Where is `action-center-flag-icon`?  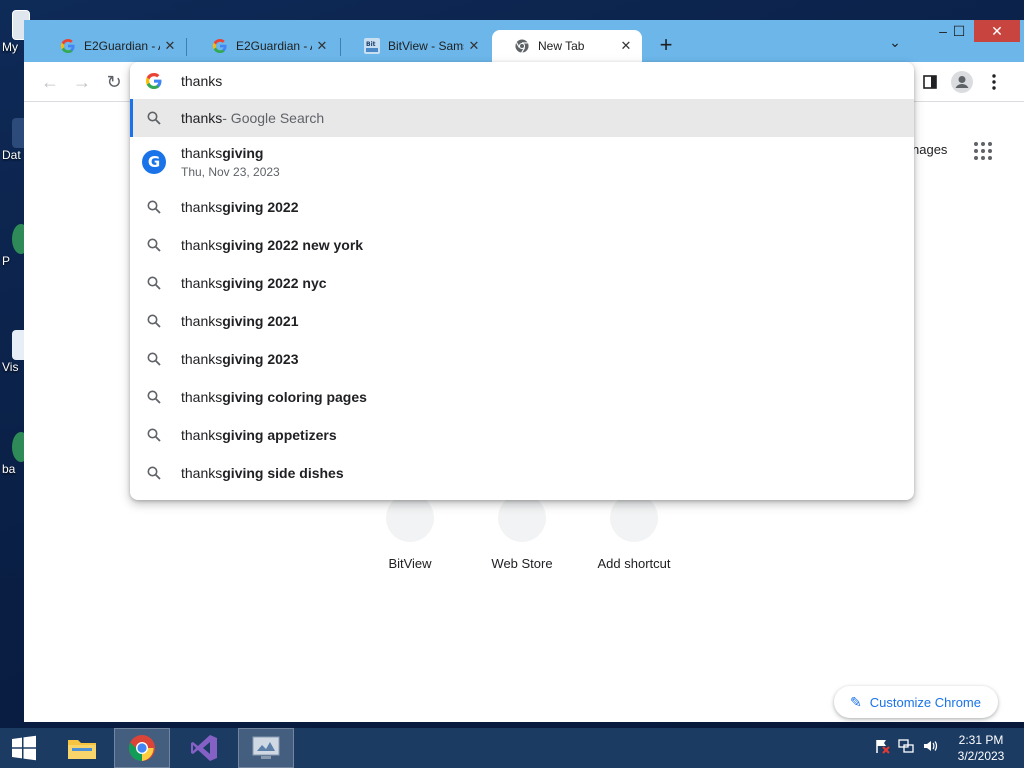
action-center-flag-icon is located at coordinates (882, 747).